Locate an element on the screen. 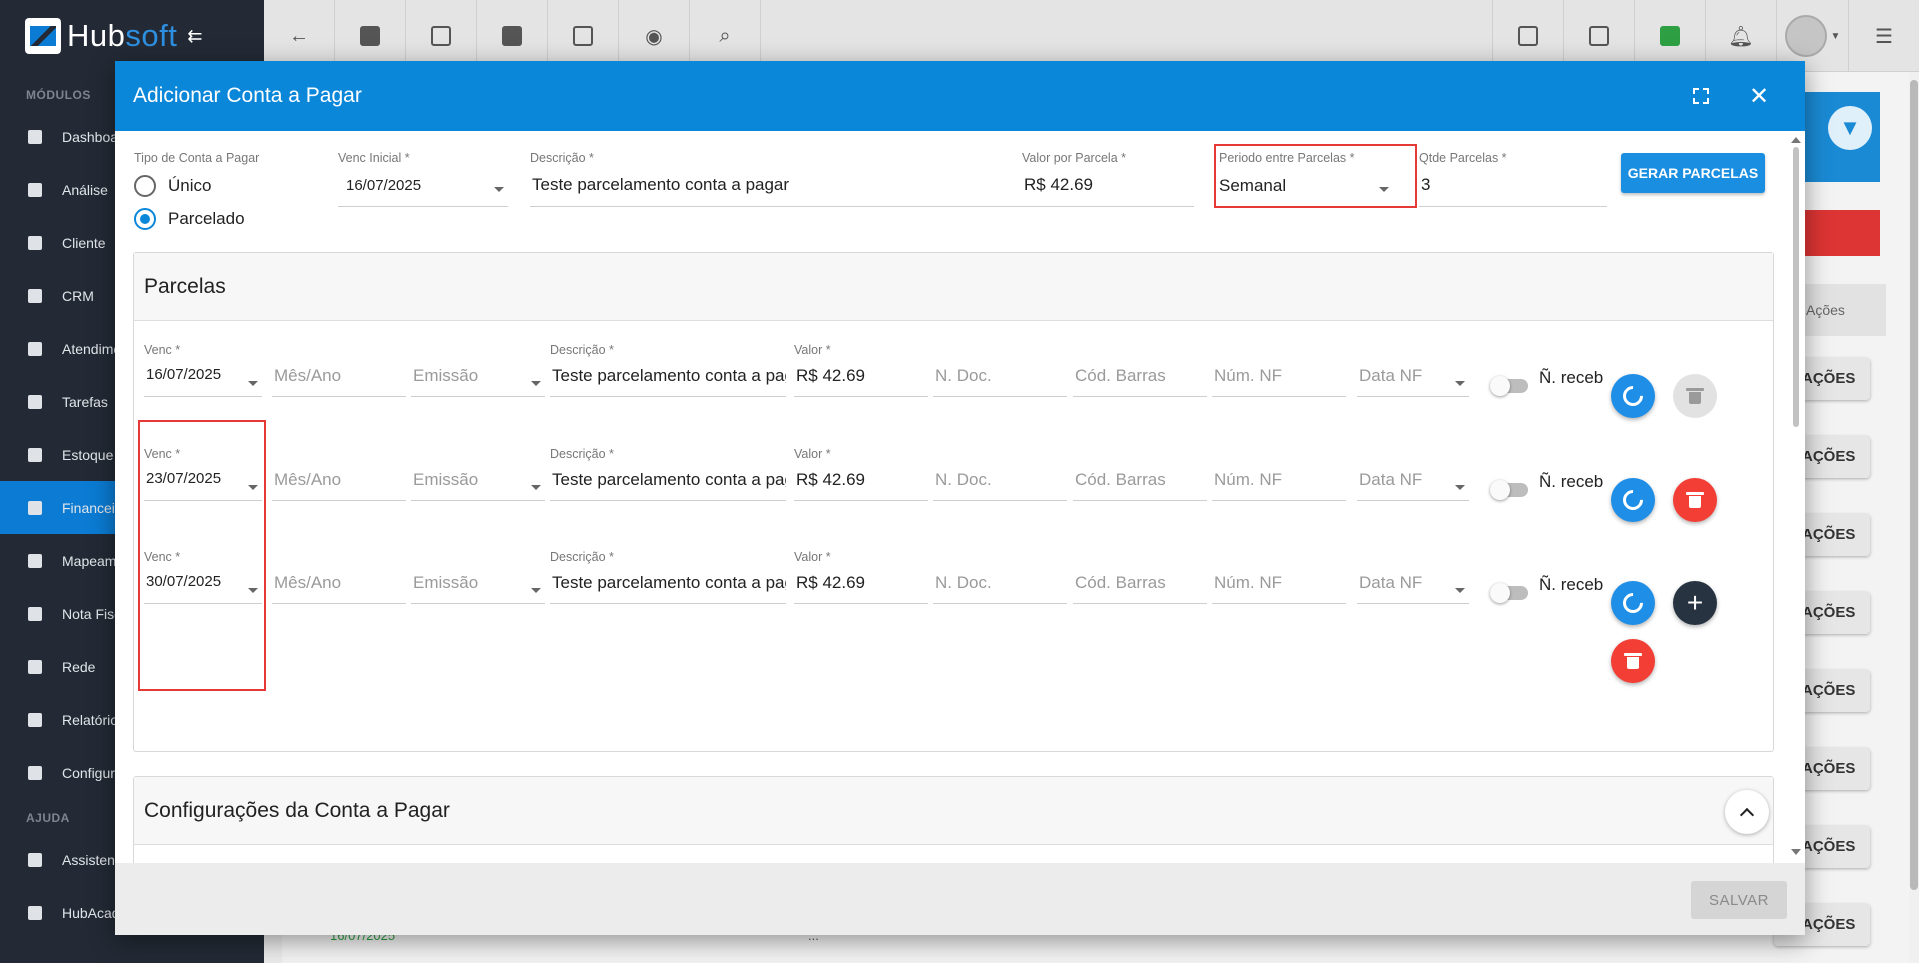  radio-unico-circle is located at coordinates (145, 186).